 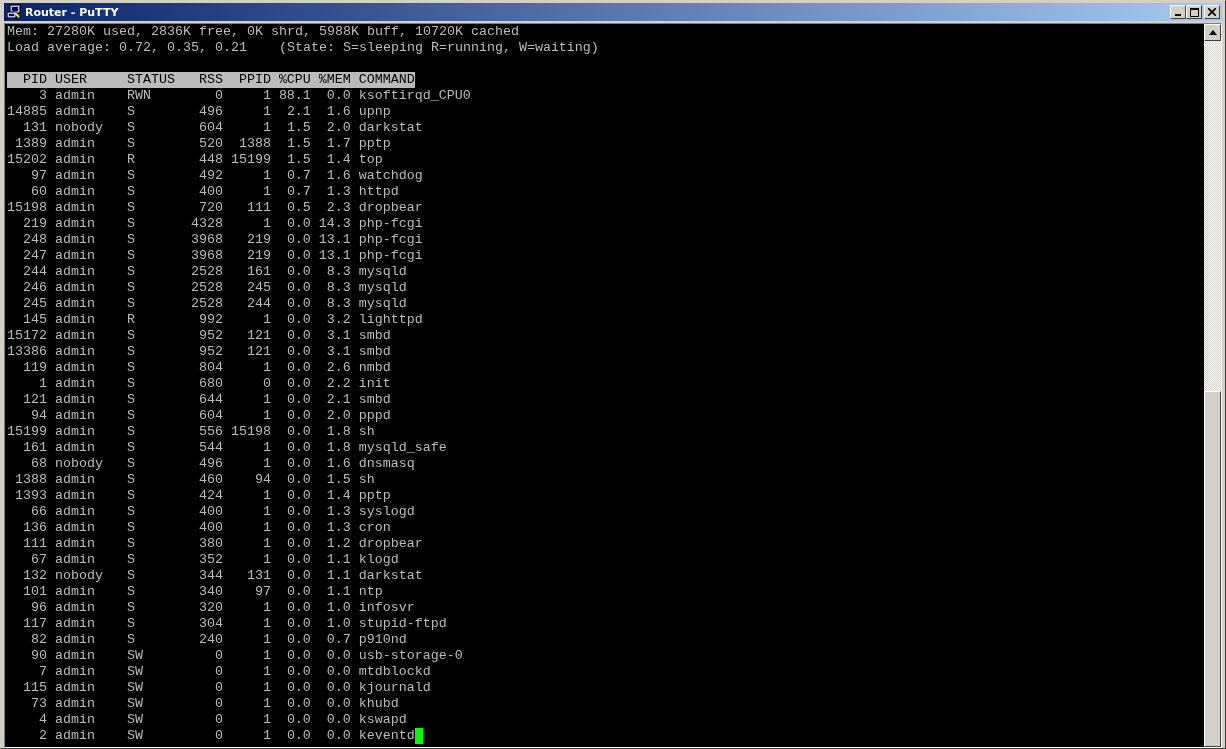 I want to click on table-cell-text: 460, so click(x=210, y=480).